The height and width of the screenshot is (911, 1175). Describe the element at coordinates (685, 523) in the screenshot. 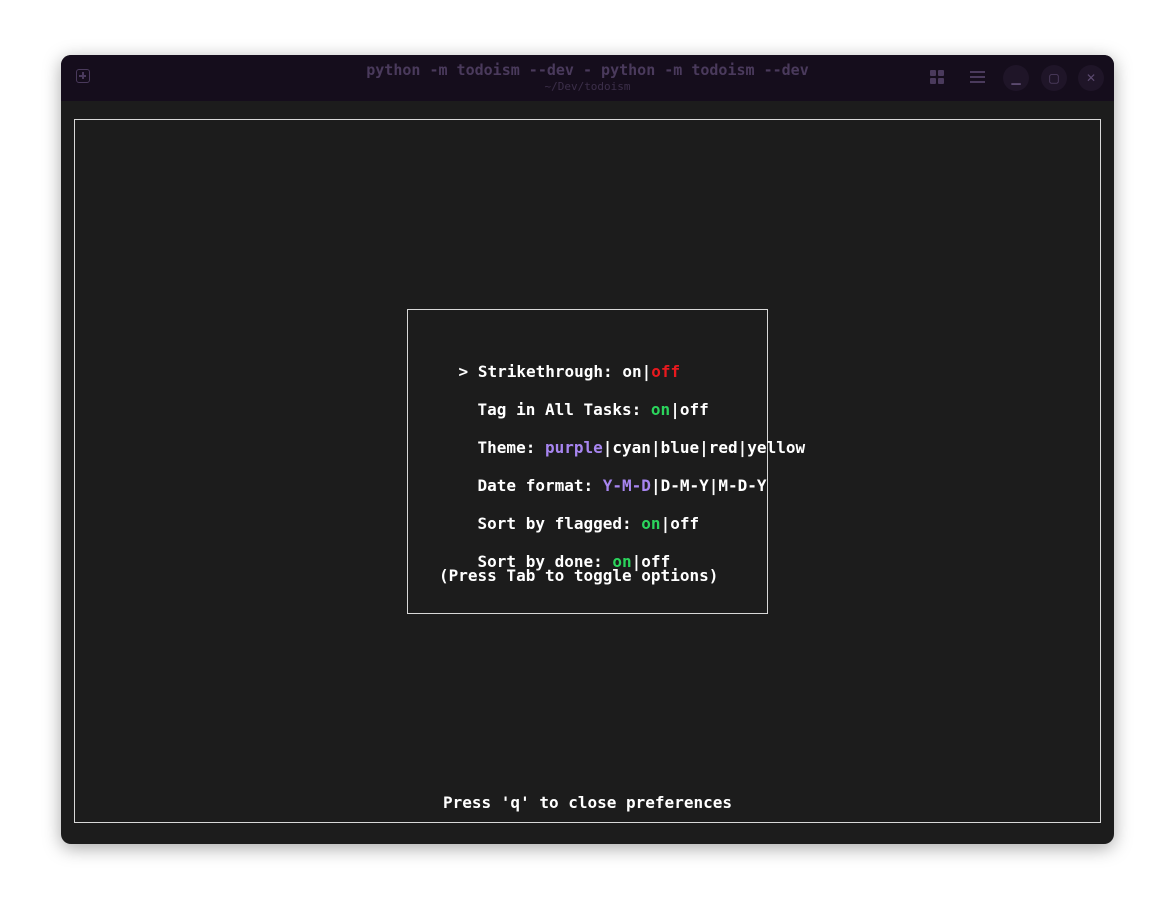

I see `sort-by-flagged-option-off: off` at that location.